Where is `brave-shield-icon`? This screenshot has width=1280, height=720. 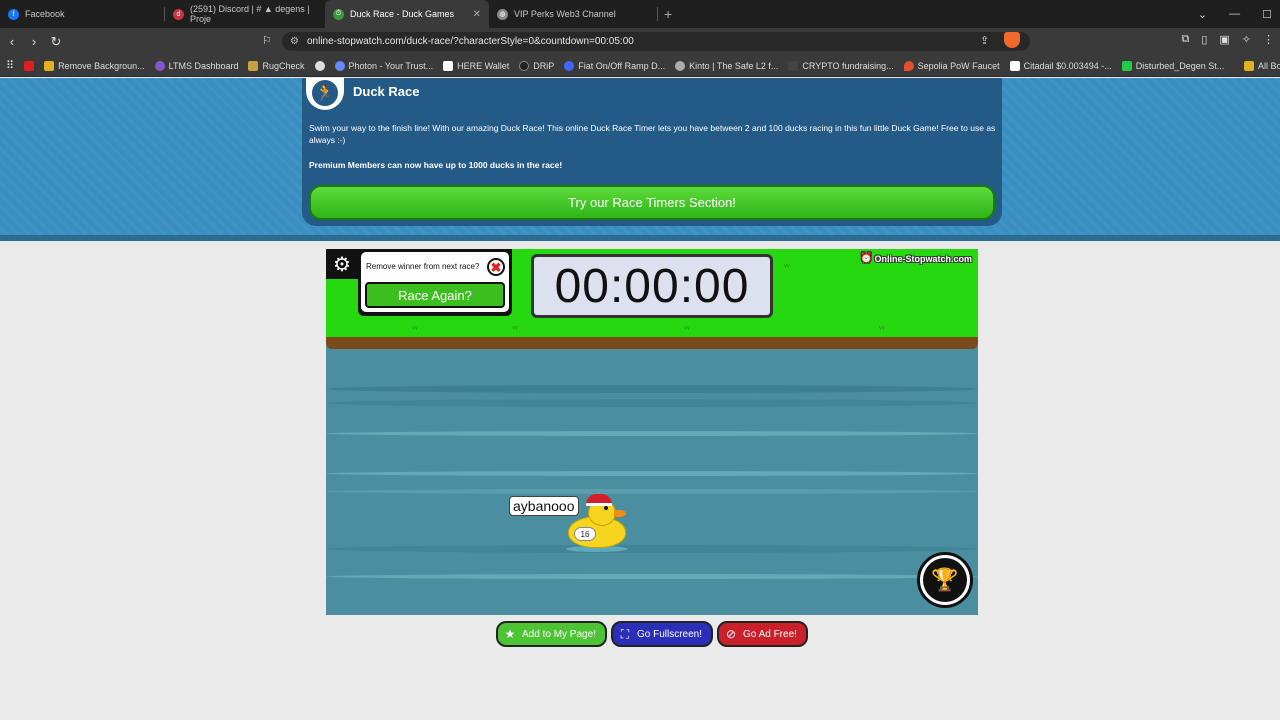 brave-shield-icon is located at coordinates (1012, 40).